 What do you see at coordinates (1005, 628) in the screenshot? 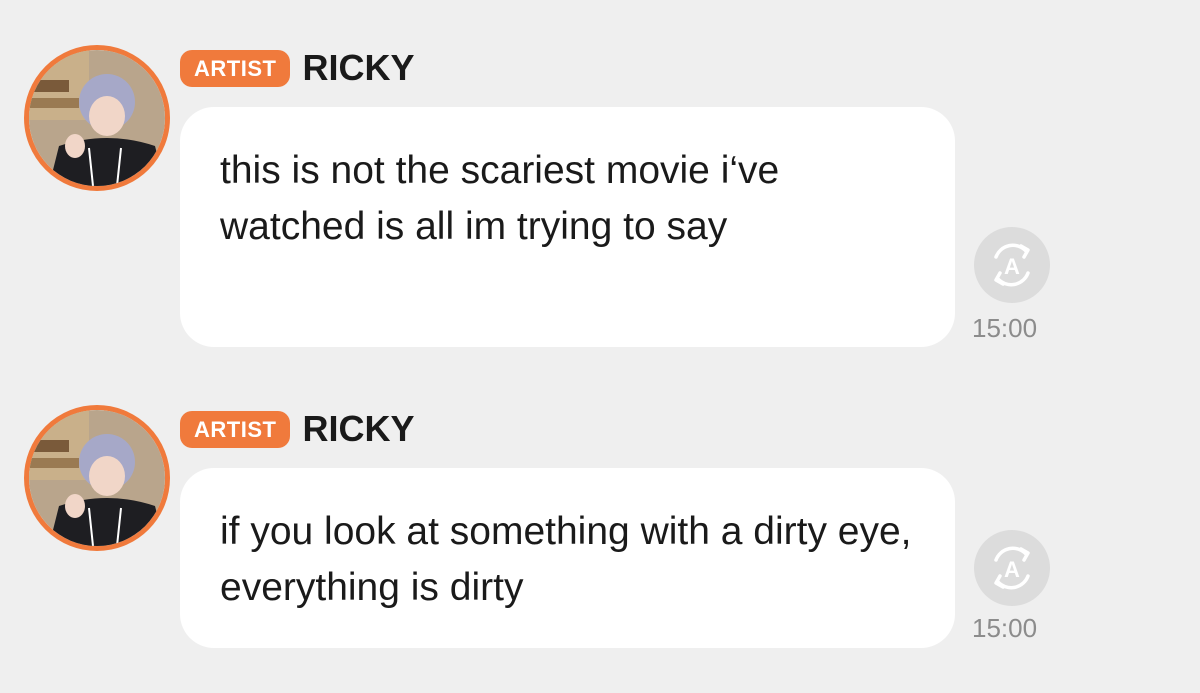
I see `message-time: 15:00` at bounding box center [1005, 628].